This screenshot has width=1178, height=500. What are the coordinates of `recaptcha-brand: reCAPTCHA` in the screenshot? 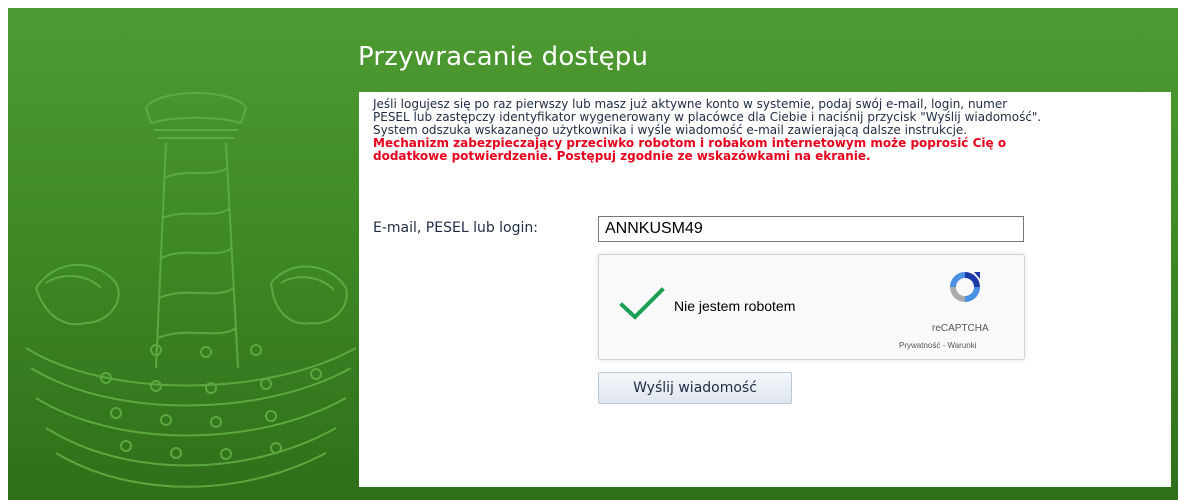 It's located at (960, 328).